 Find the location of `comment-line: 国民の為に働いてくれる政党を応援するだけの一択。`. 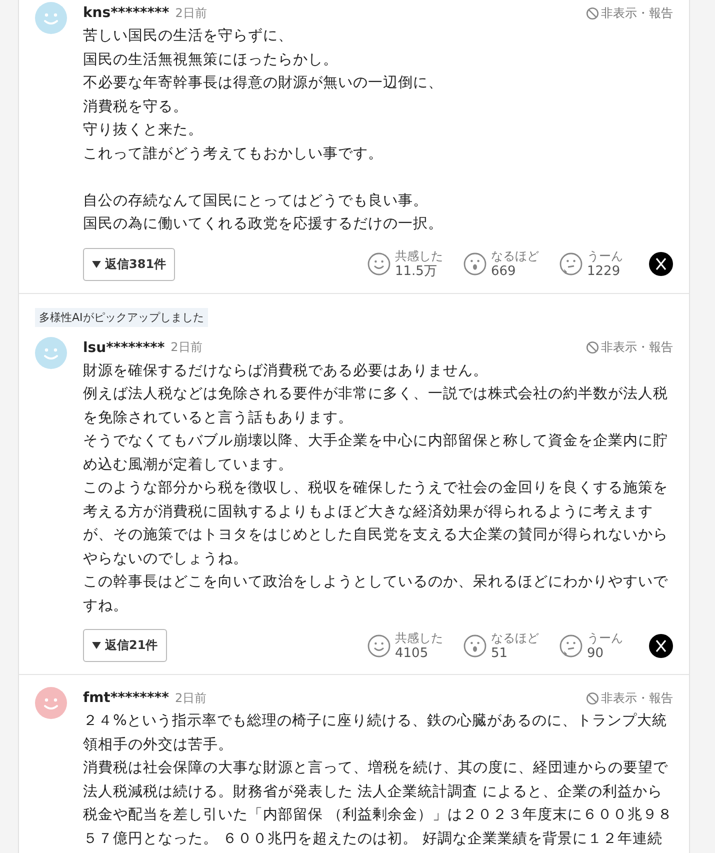

comment-line: 国民の為に働いてくれる政党を応援するだけの一択。 is located at coordinates (263, 224).